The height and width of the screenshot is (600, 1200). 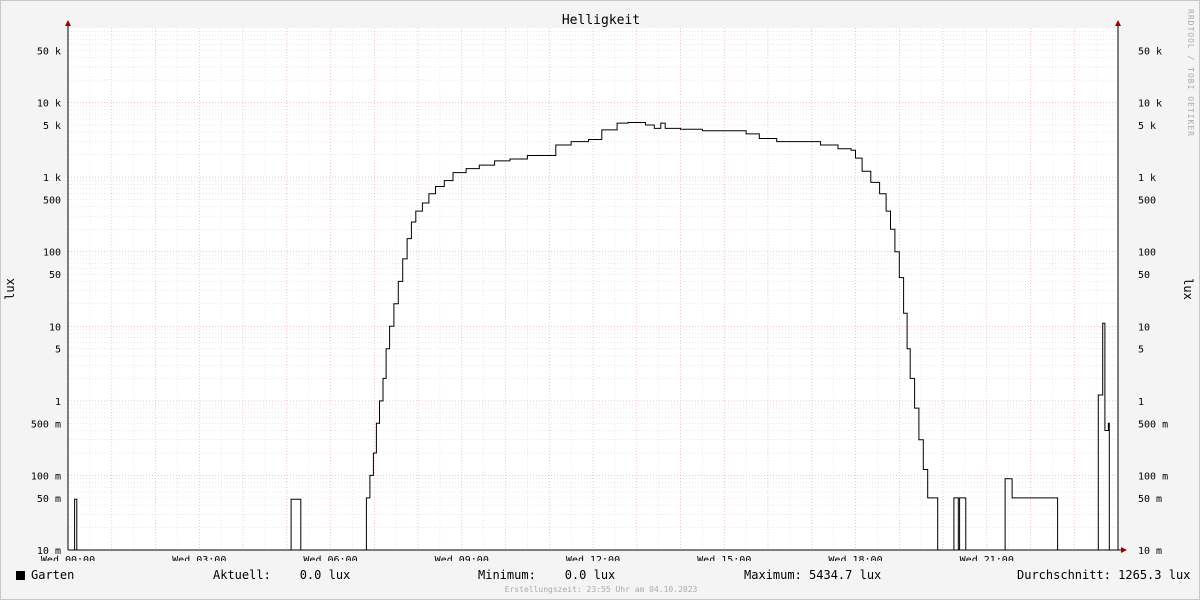 What do you see at coordinates (58, 402) in the screenshot?
I see `y-tick-label-left: 1` at bounding box center [58, 402].